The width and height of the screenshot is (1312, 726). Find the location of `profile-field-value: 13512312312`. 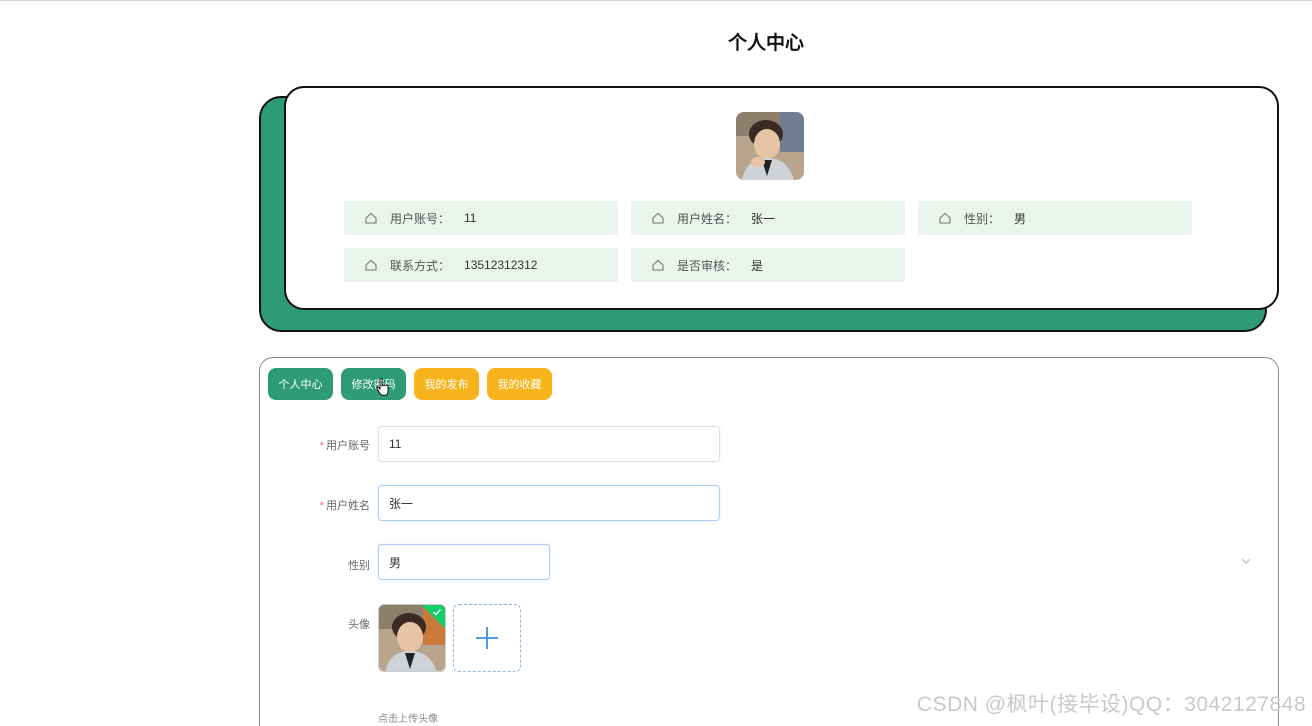

profile-field-value: 13512312312 is located at coordinates (501, 265).